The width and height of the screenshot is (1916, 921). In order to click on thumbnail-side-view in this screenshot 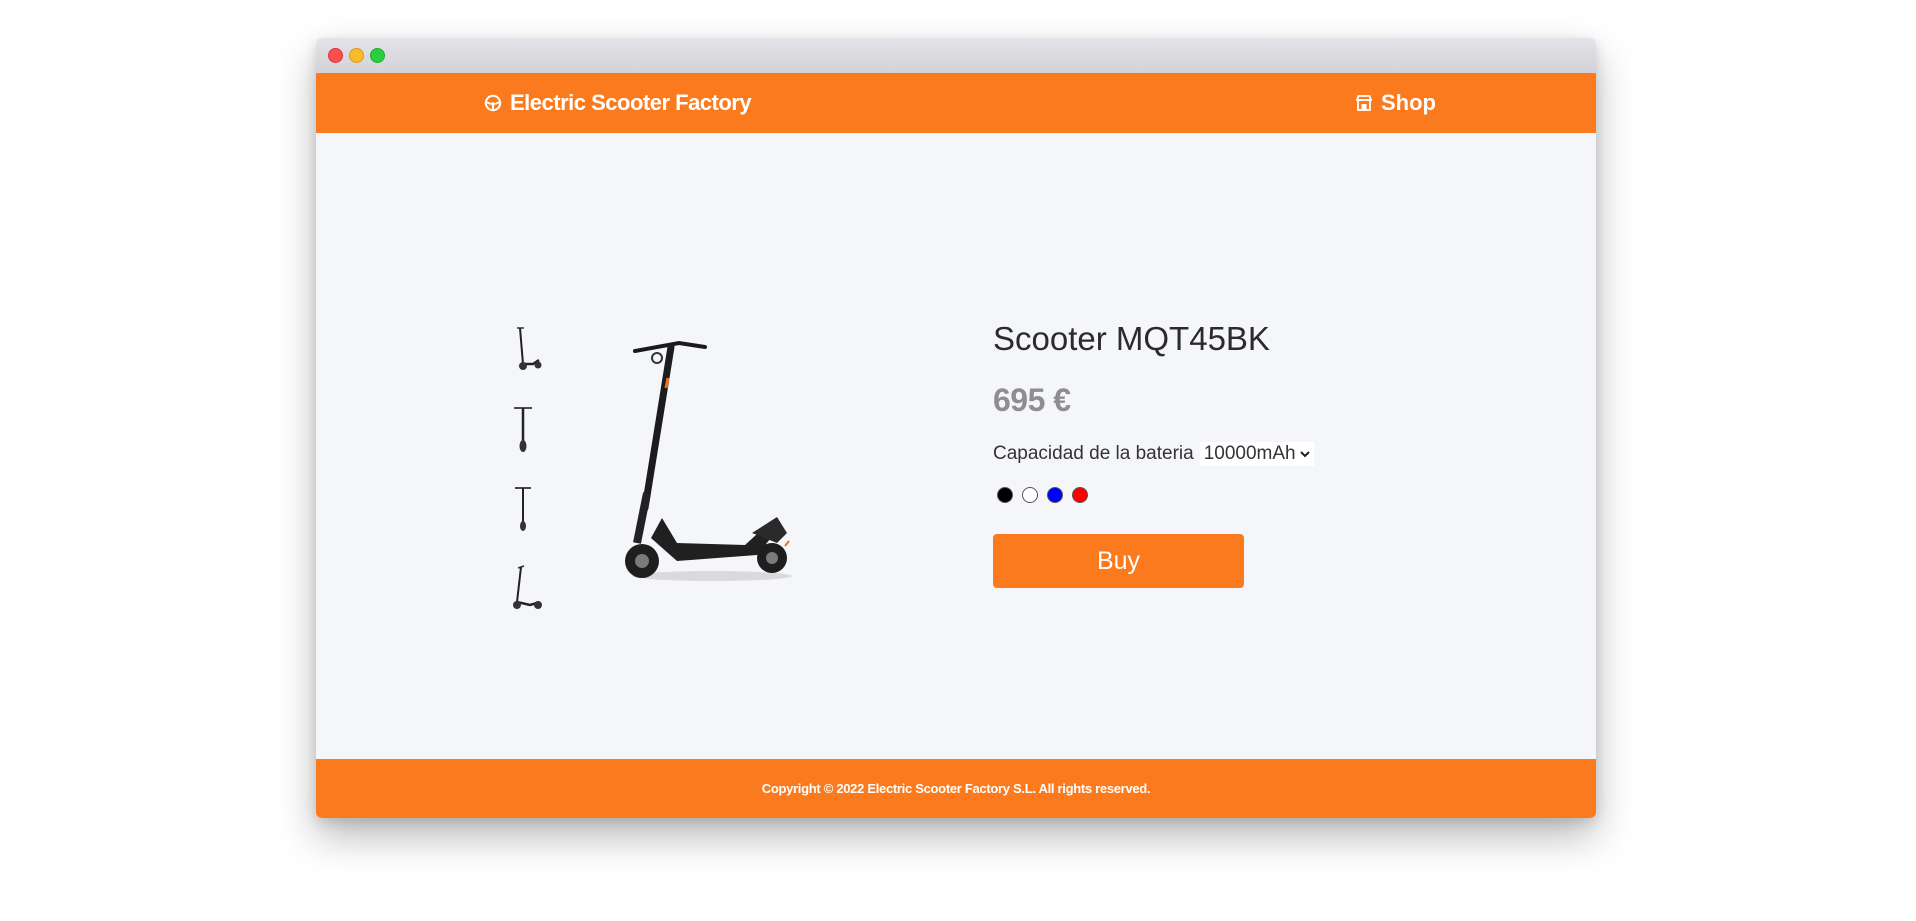, I will do `click(523, 348)`.